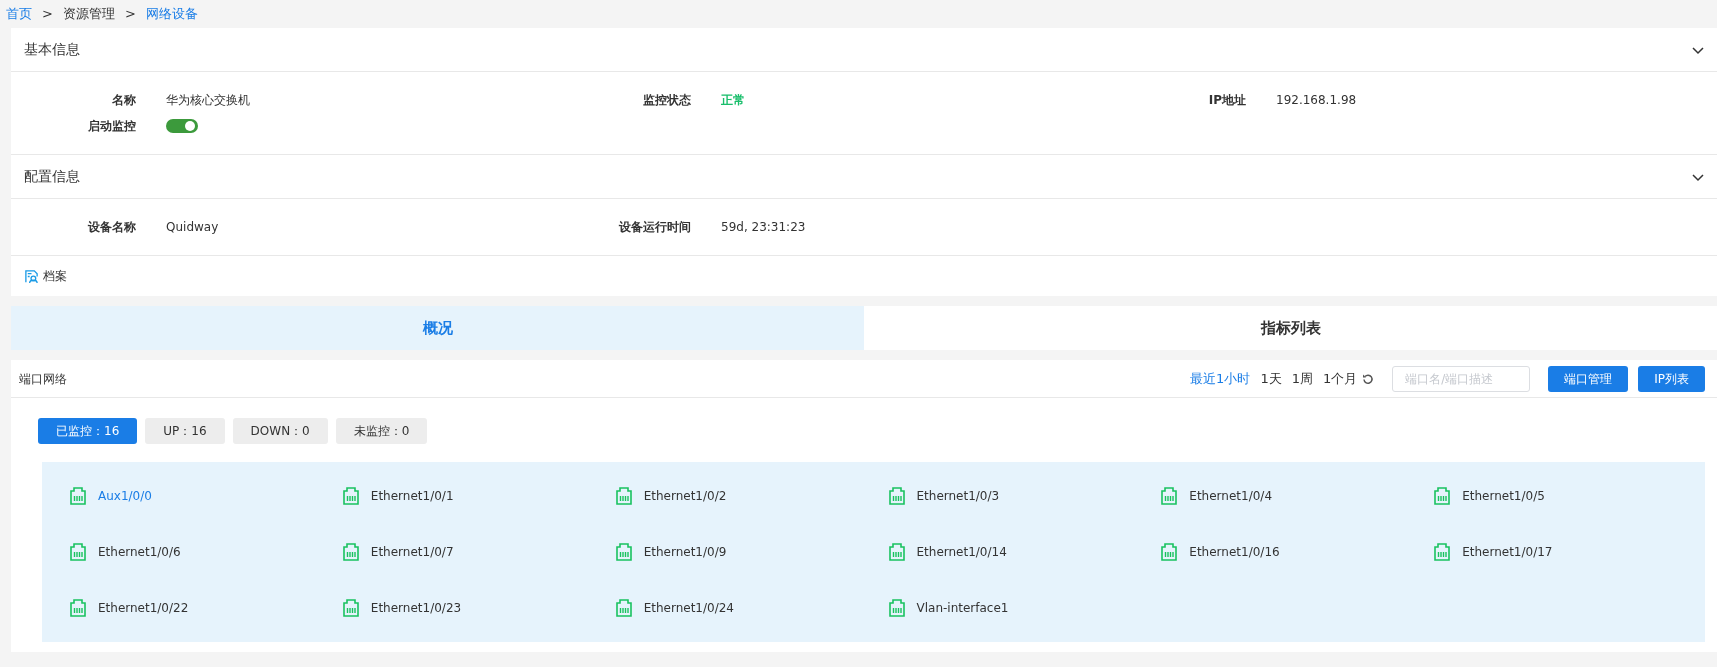  Describe the element at coordinates (1368, 378) in the screenshot. I see `refresh-icon` at that location.